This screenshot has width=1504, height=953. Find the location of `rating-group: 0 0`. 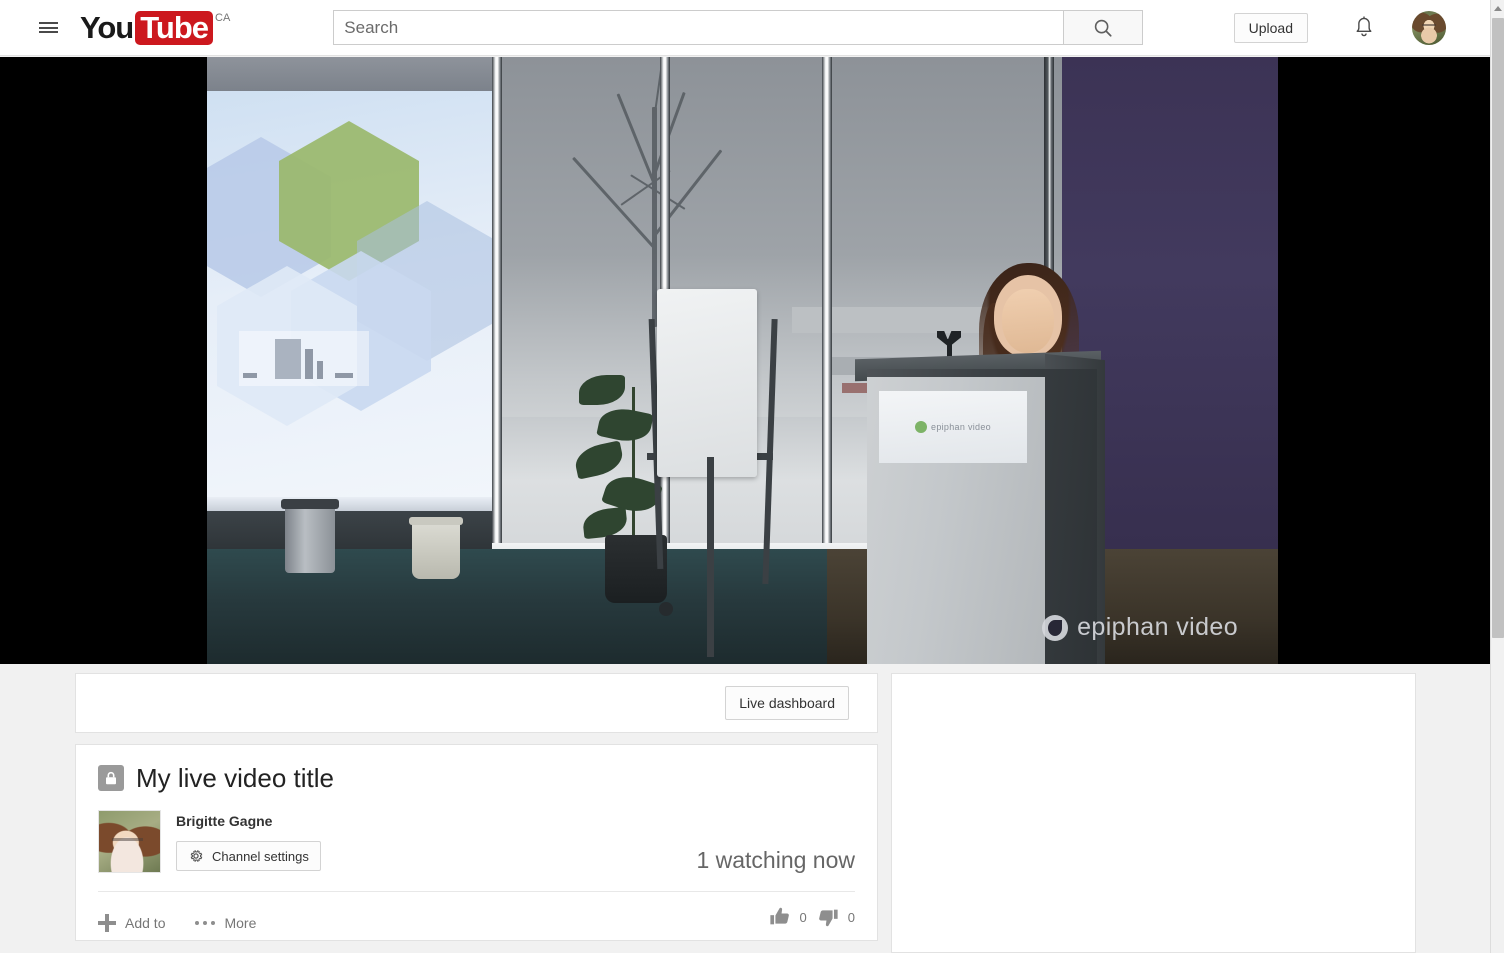

rating-group: 0 0 is located at coordinates (812, 917).